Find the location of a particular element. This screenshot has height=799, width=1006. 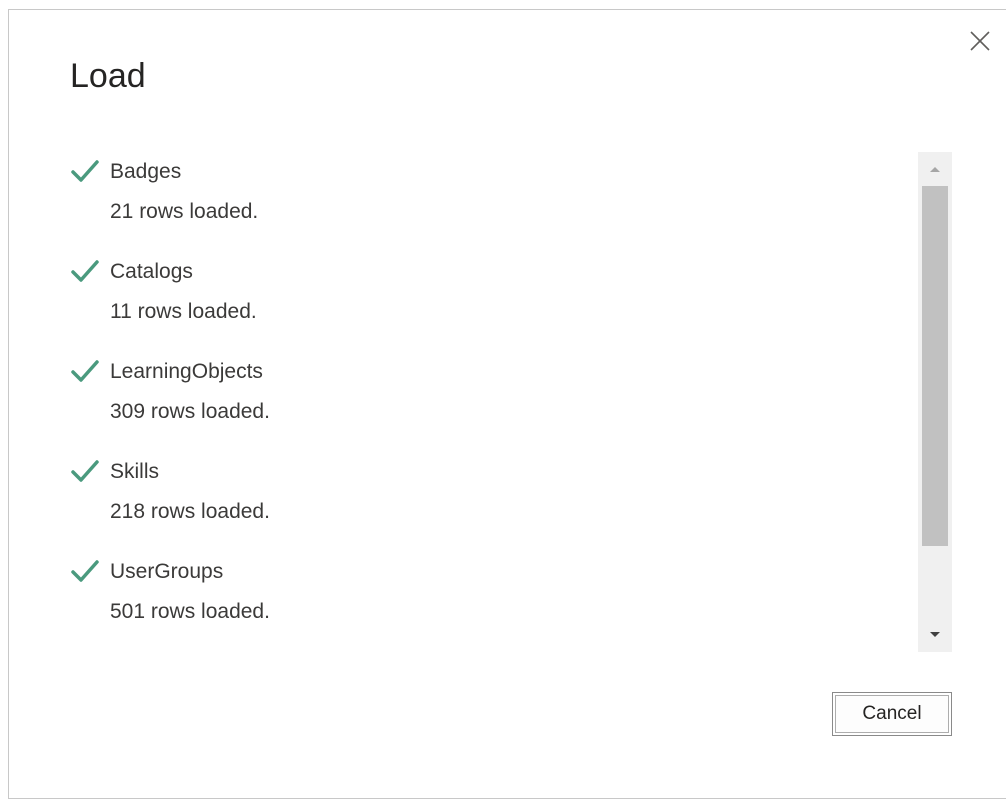

vertical-scrollbar is located at coordinates (935, 402).